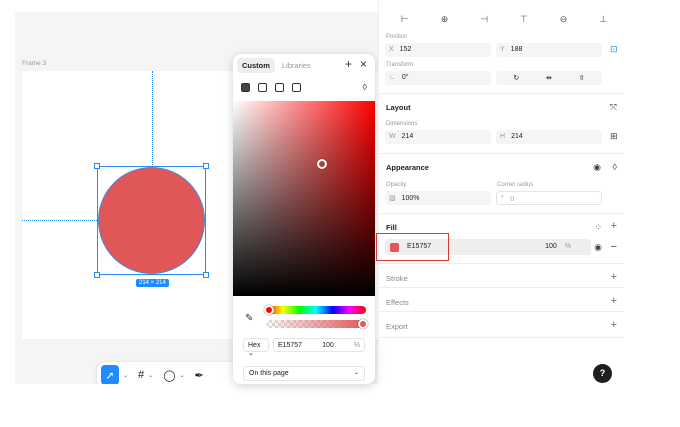  Describe the element at coordinates (396, 185) in the screenshot. I see `opacity-label: Opacity` at that location.